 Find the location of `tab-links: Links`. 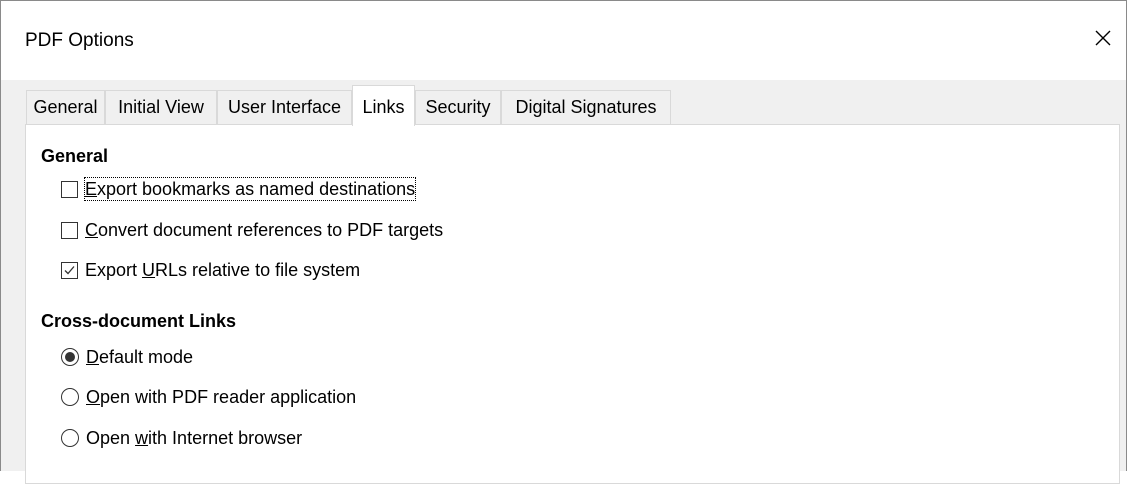

tab-links: Links is located at coordinates (383, 105).